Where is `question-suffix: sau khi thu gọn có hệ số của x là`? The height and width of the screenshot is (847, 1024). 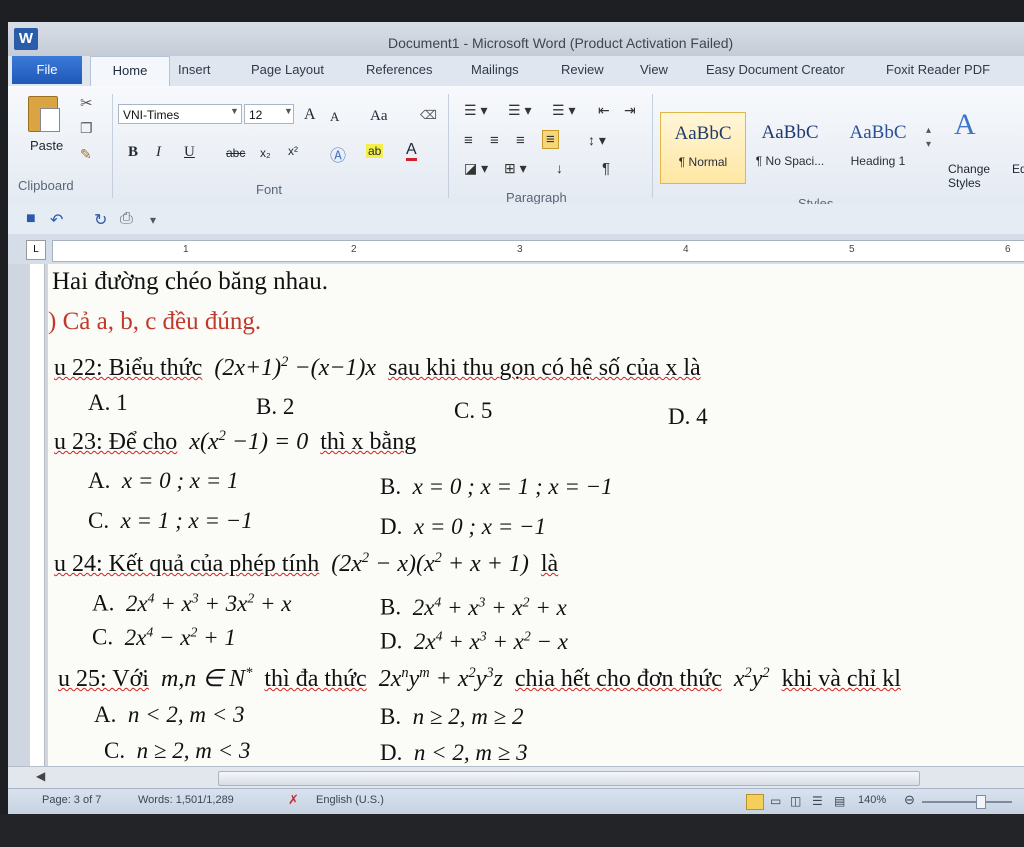
question-suffix: sau khi thu gọn có hệ số của x là is located at coordinates (544, 368).